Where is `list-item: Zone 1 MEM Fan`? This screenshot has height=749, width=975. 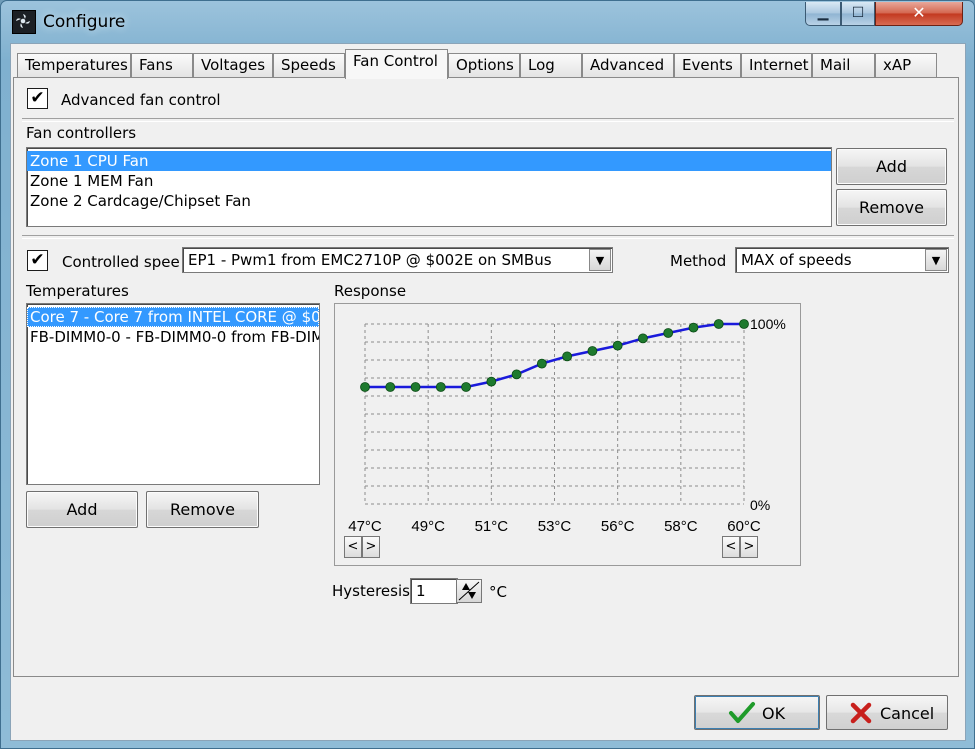
list-item: Zone 1 MEM Fan is located at coordinates (429, 181).